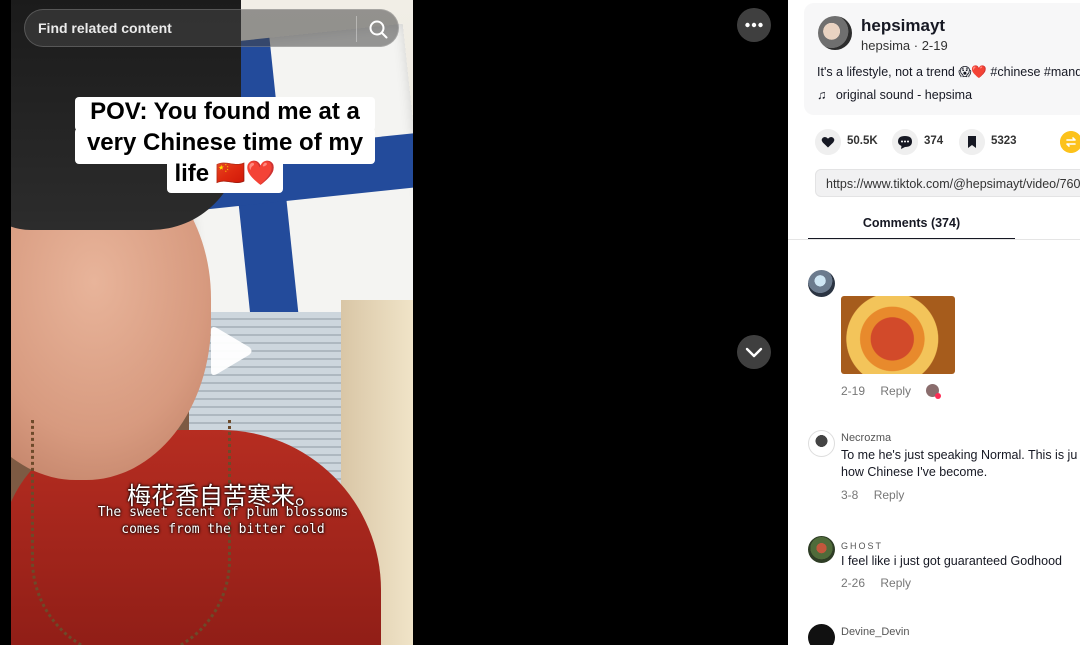 This screenshot has height=645, width=1080. Describe the element at coordinates (862, 546) in the screenshot. I see `comment-username: GHOST` at that location.